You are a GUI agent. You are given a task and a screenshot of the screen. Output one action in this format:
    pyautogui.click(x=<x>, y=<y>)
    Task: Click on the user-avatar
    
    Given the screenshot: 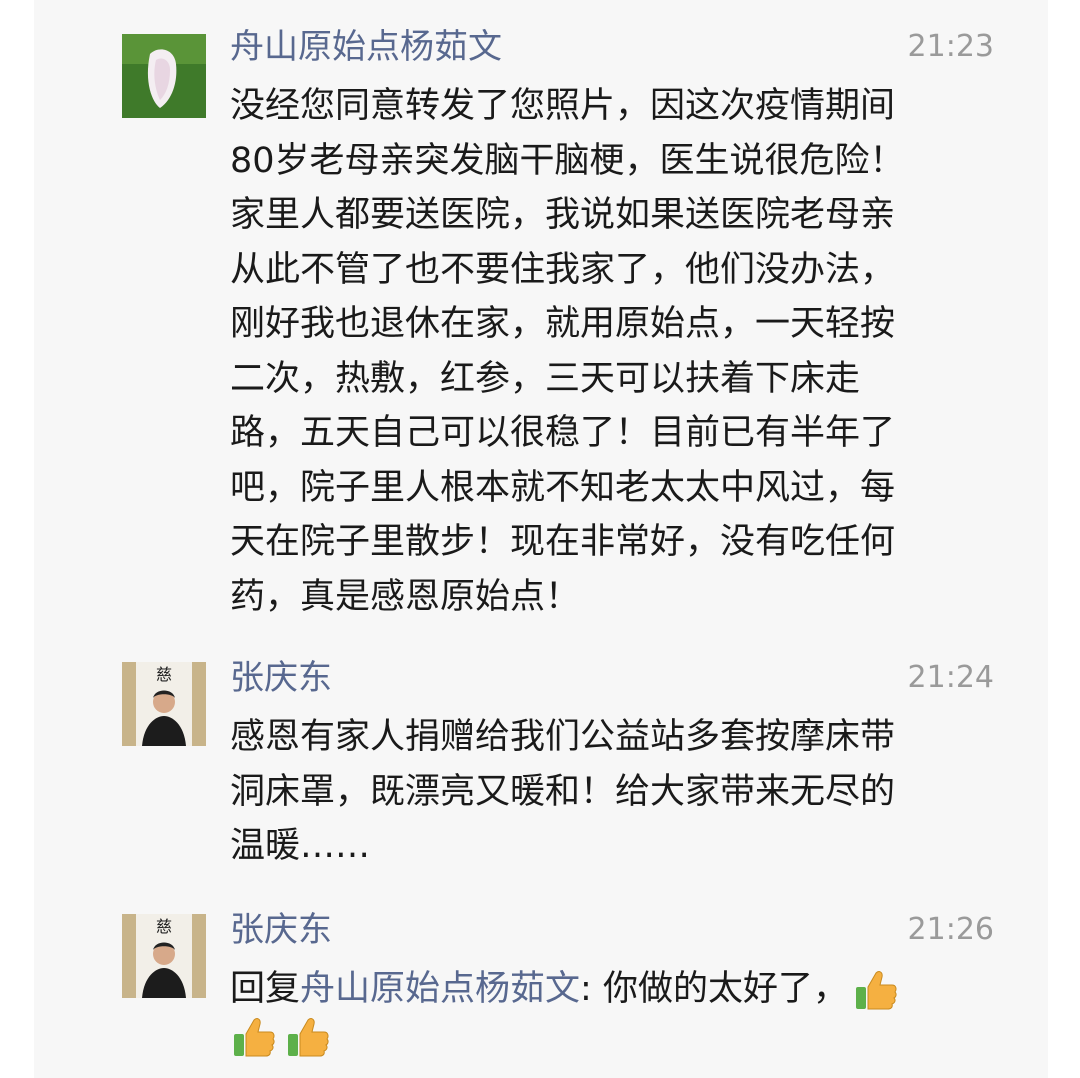 What is the action you would take?
    pyautogui.click(x=164, y=76)
    